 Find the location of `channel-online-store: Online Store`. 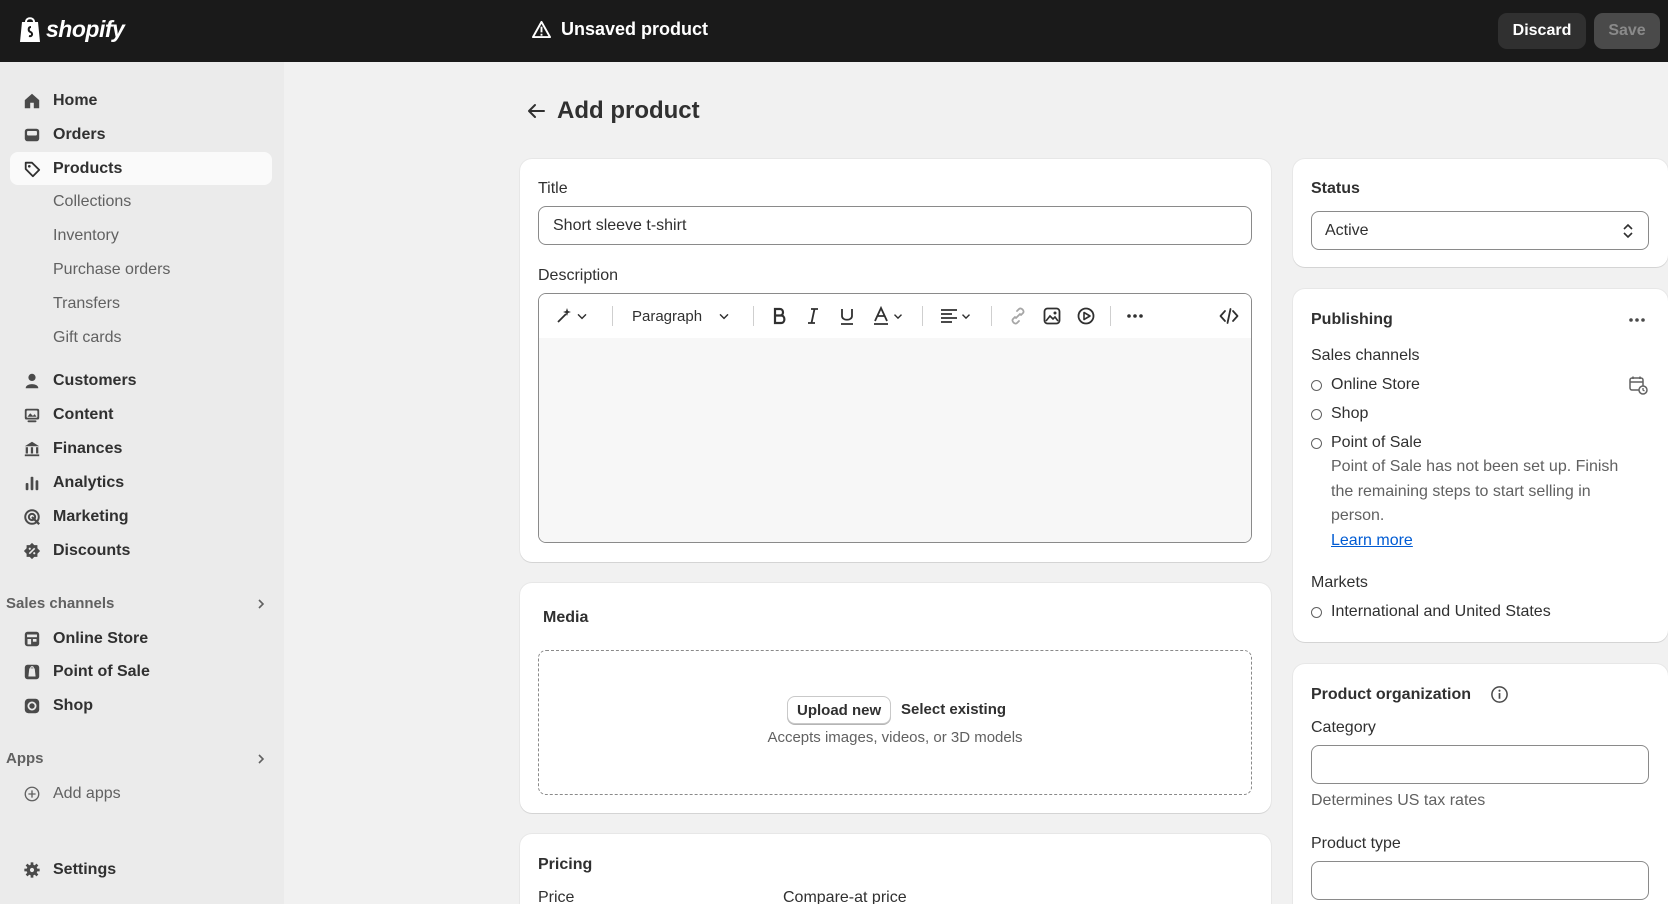

channel-online-store: Online Store is located at coordinates (1375, 384).